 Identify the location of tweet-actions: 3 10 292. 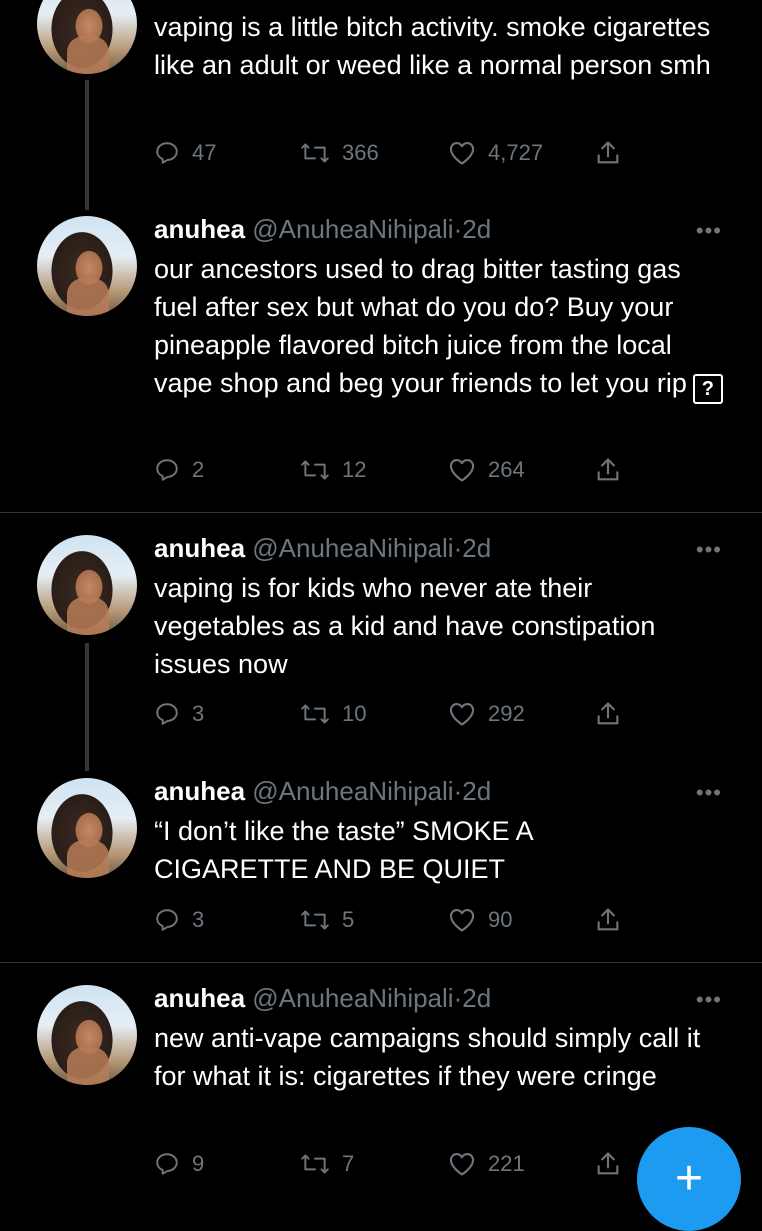
(394, 714).